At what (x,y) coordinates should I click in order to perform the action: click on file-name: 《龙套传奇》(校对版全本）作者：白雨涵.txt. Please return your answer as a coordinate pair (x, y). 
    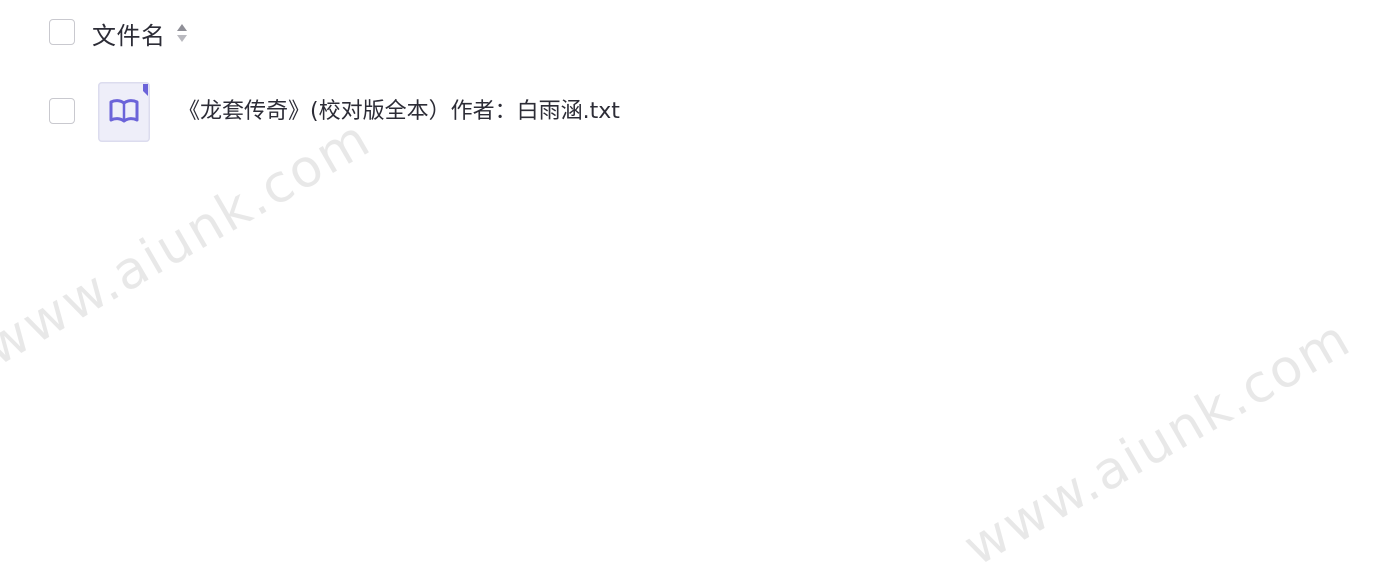
    Looking at the image, I should click on (399, 112).